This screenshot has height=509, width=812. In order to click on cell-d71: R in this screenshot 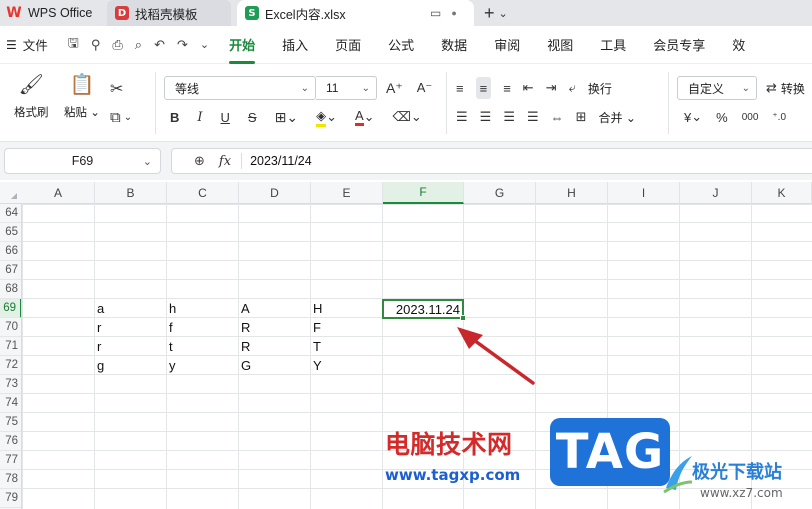, I will do `click(244, 346)`.